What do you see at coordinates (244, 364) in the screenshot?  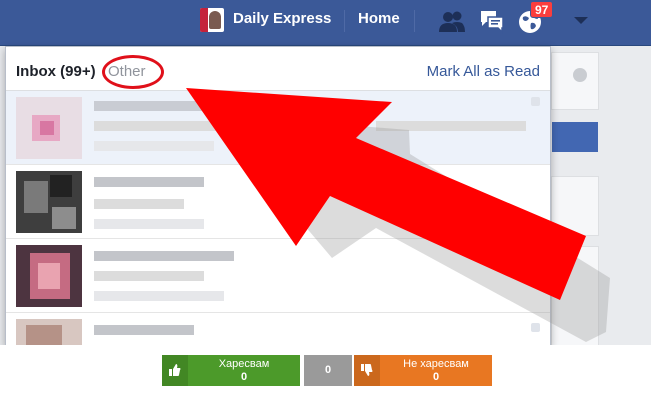 I see `like-label: Харесвам` at bounding box center [244, 364].